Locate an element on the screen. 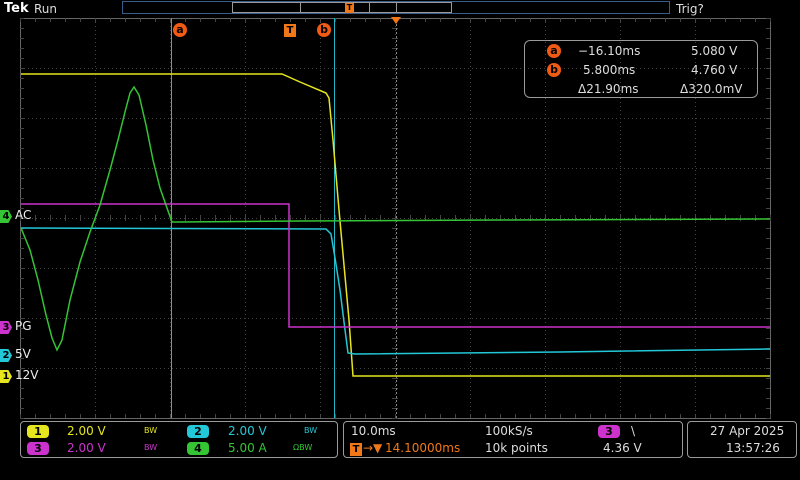 This screenshot has height=480, width=800. ch3-badge: 3 is located at coordinates (38, 448).